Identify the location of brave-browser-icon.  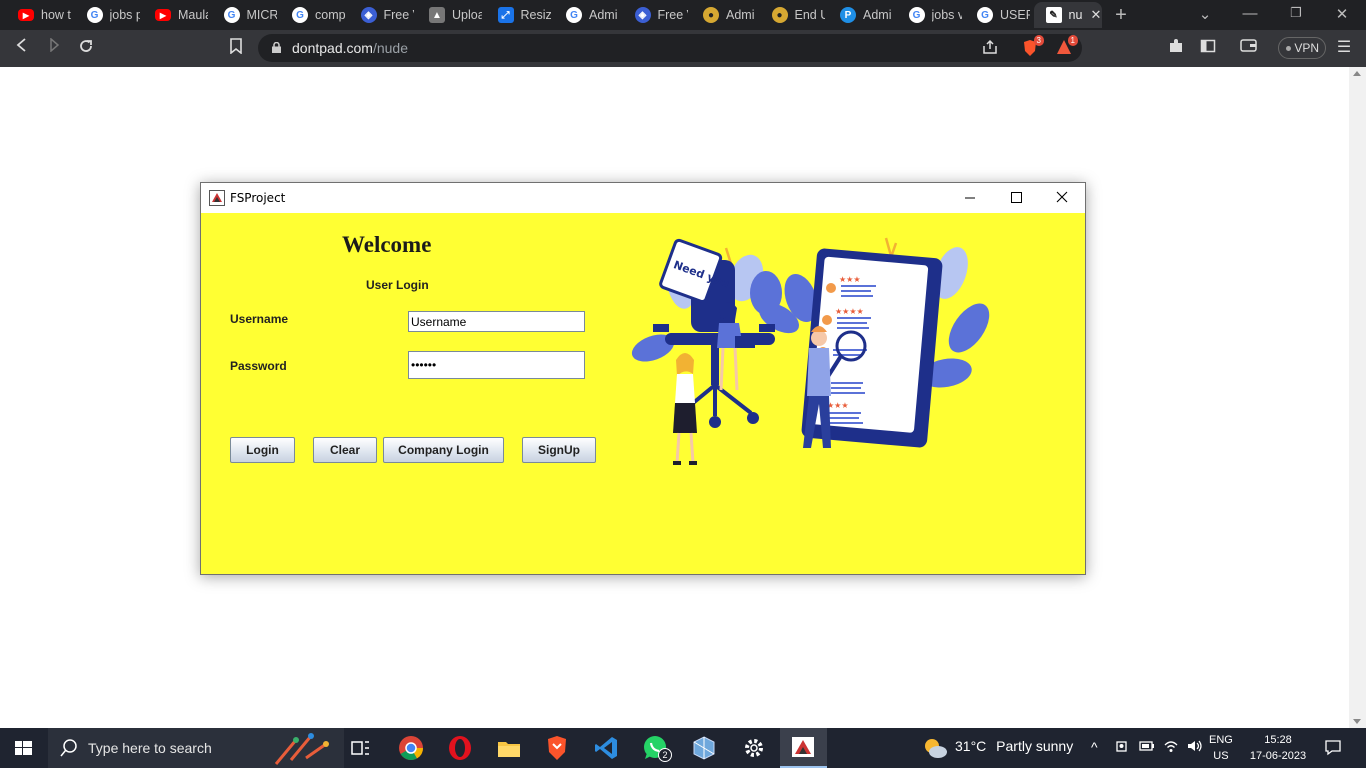
(557, 748).